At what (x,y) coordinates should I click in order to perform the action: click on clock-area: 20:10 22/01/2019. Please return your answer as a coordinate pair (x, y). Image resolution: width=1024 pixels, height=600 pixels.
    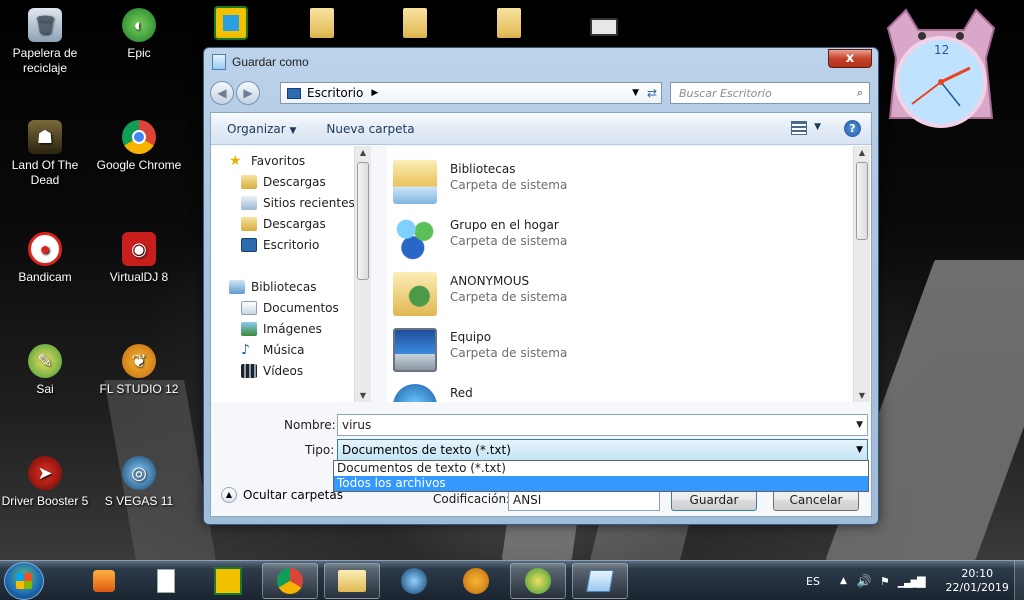
    Looking at the image, I should click on (977, 581).